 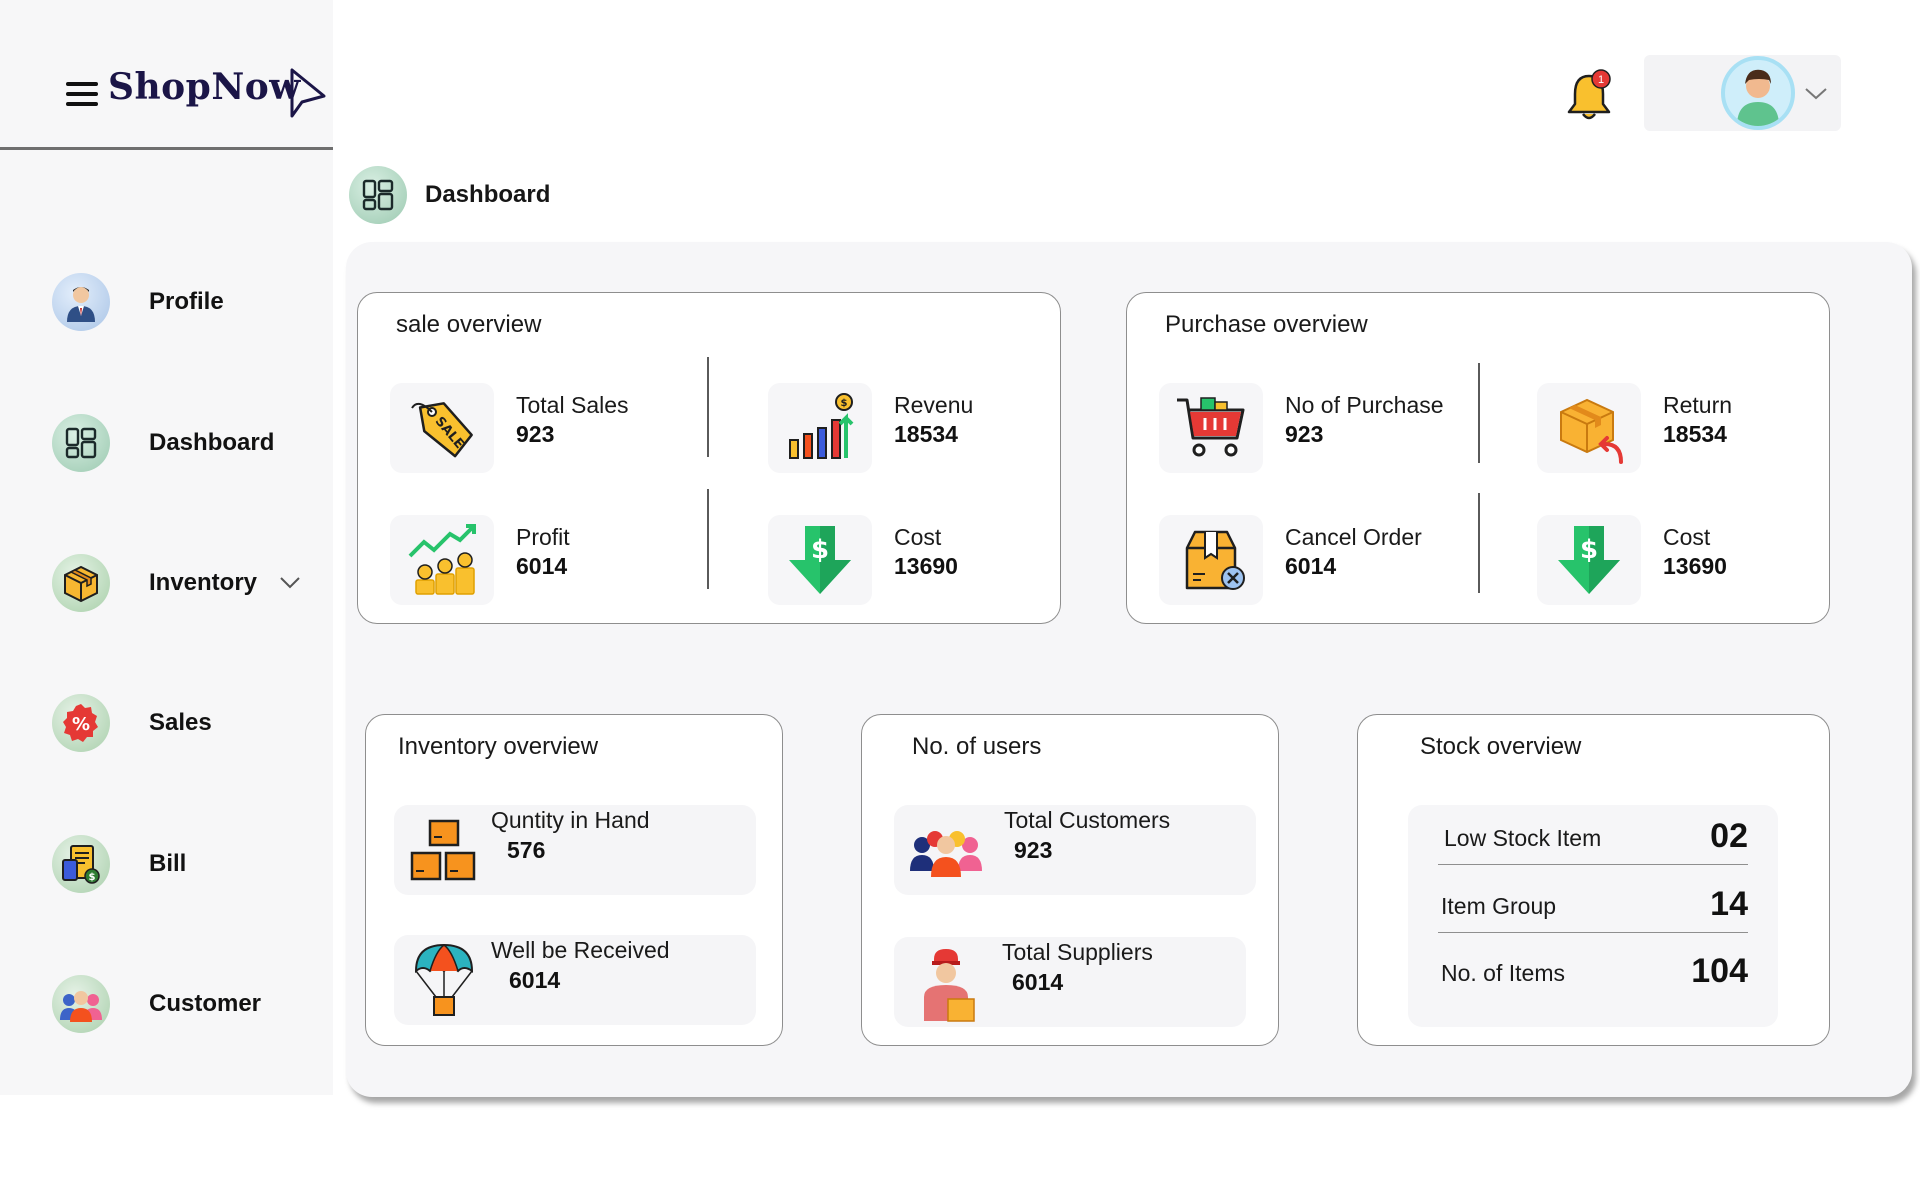 I want to click on metric-purchase-cost: $ Cost 13690, so click(x=1632, y=560).